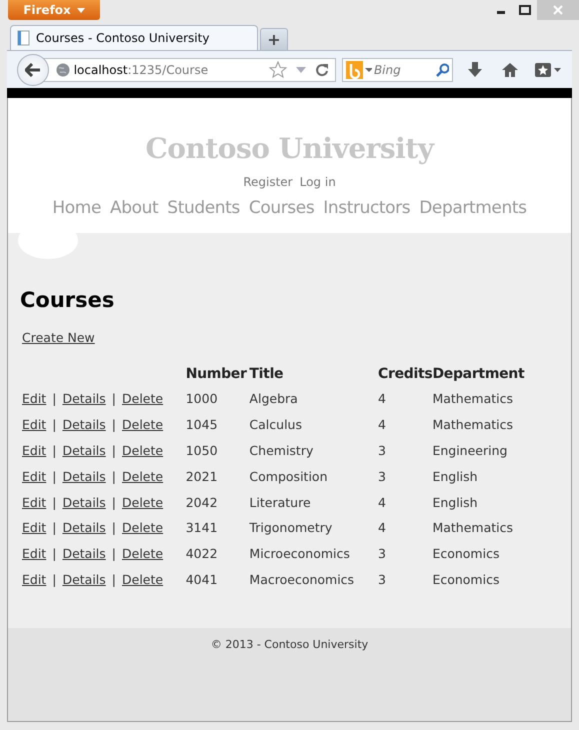 Image resolution: width=579 pixels, height=730 pixels. What do you see at coordinates (141, 69) in the screenshot?
I see `url-text: localhost:1235/Course` at bounding box center [141, 69].